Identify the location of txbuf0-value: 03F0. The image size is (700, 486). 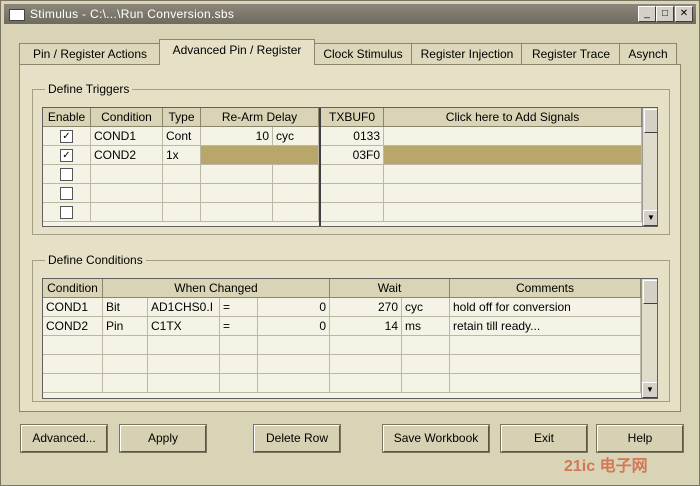
(352, 155).